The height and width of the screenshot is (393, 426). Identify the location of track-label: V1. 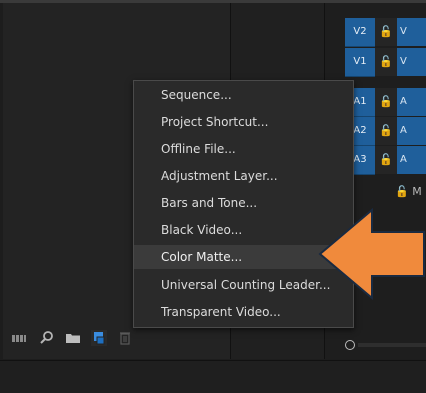
(360, 62).